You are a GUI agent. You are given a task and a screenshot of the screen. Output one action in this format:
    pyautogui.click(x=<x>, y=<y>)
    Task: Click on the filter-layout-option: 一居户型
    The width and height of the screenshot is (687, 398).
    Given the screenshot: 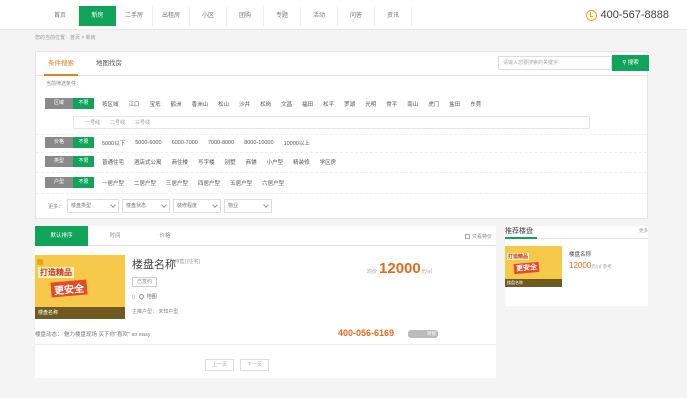 What is the action you would take?
    pyautogui.click(x=113, y=183)
    